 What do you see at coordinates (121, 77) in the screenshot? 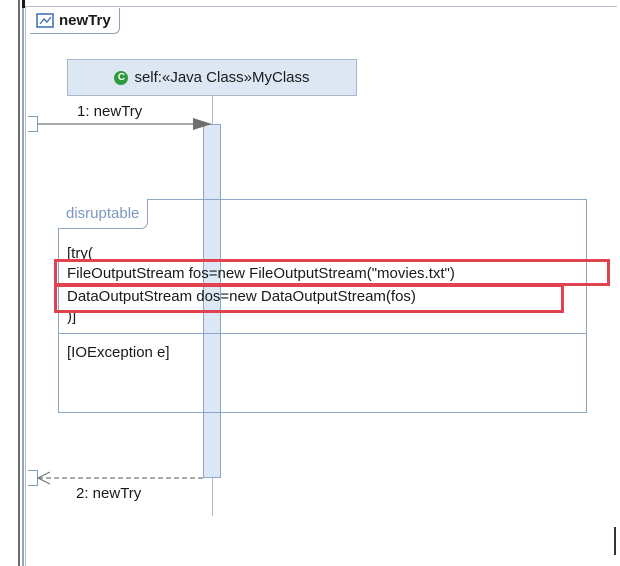
I see `java-class-icon: C` at bounding box center [121, 77].